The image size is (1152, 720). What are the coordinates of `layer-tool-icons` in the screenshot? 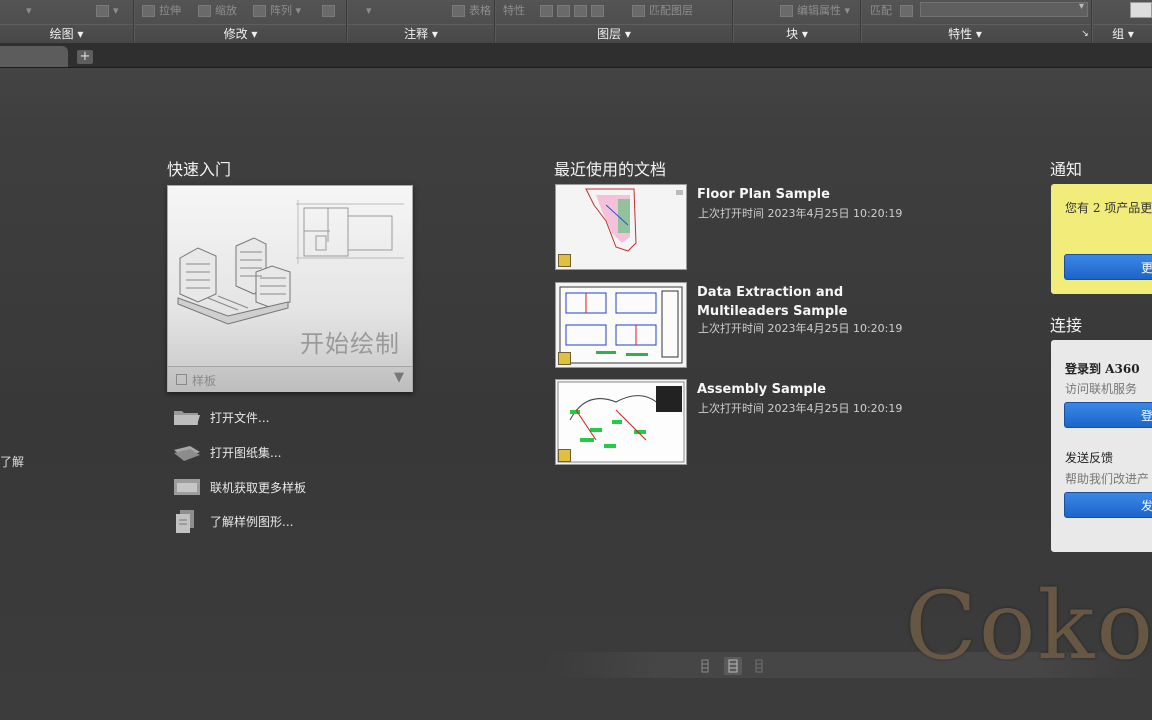 It's located at (574, 11).